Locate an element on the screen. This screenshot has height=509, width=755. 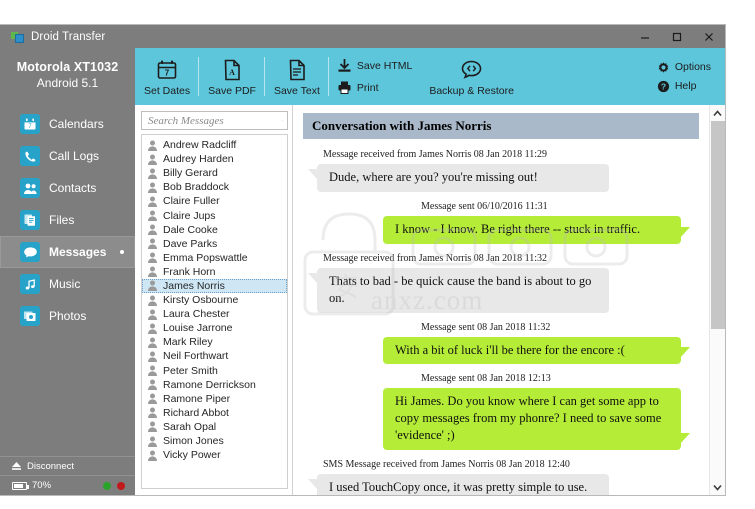
sidebar-item-label: Files is located at coordinates (62, 220).